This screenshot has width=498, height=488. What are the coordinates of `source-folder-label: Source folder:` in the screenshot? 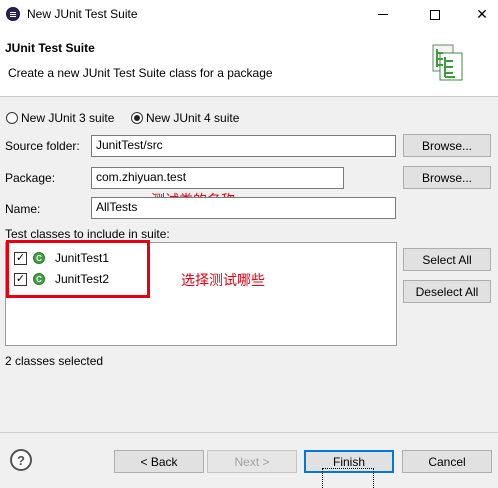 It's located at (42, 146).